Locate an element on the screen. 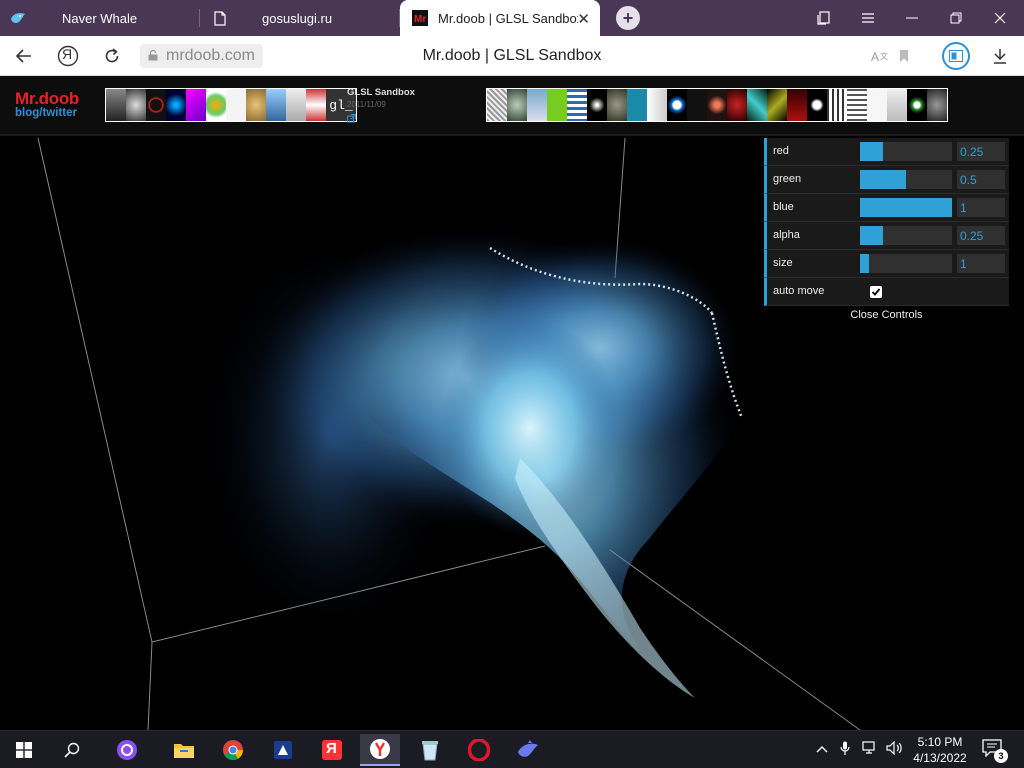 The height and width of the screenshot is (768, 1024). translate-icon: A文 is located at coordinates (880, 56).